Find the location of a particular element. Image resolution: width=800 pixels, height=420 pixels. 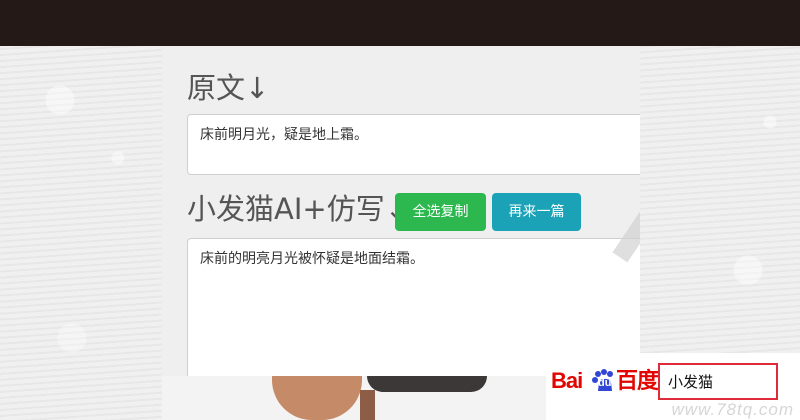

baidu-logo-right: 百度 is located at coordinates (637, 380).